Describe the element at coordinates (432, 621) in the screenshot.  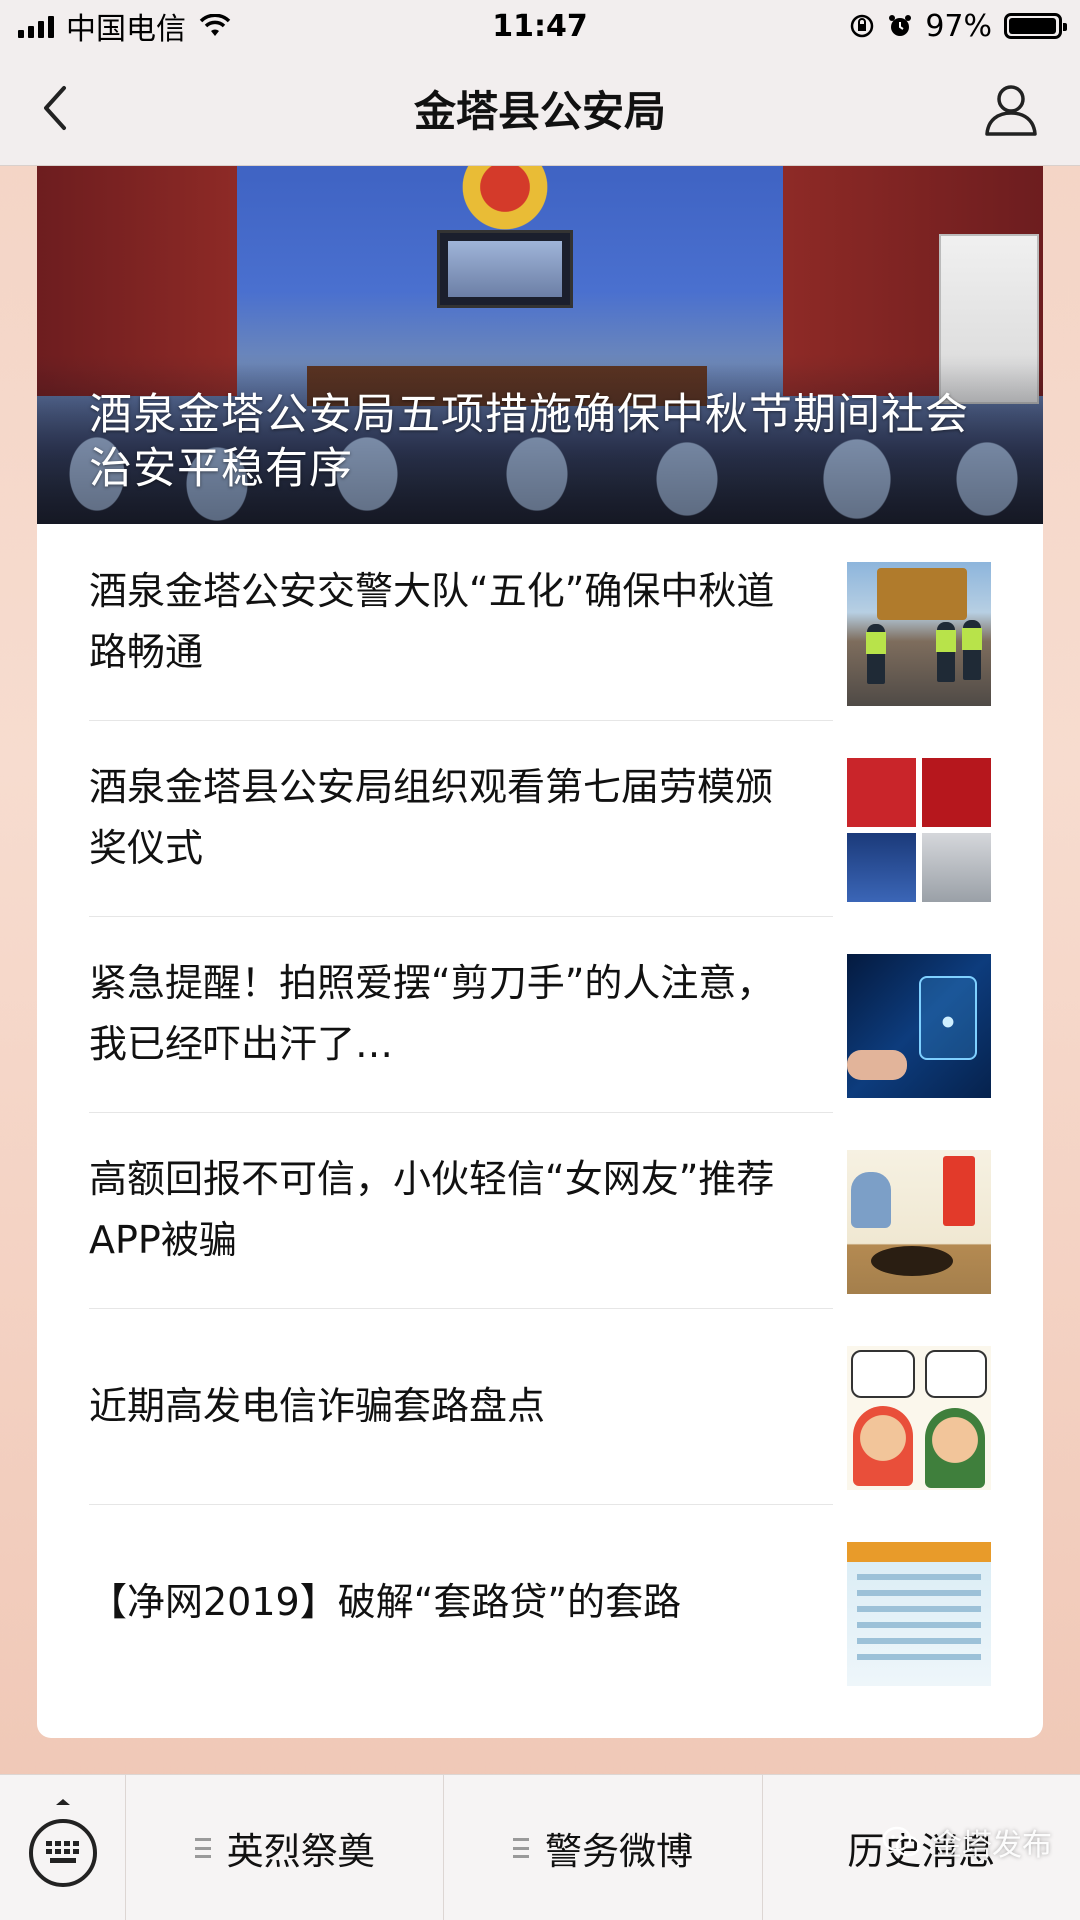
I see `article-title: 酒泉金塔公安交警大队“五化”确保中秋道路畅通` at that location.